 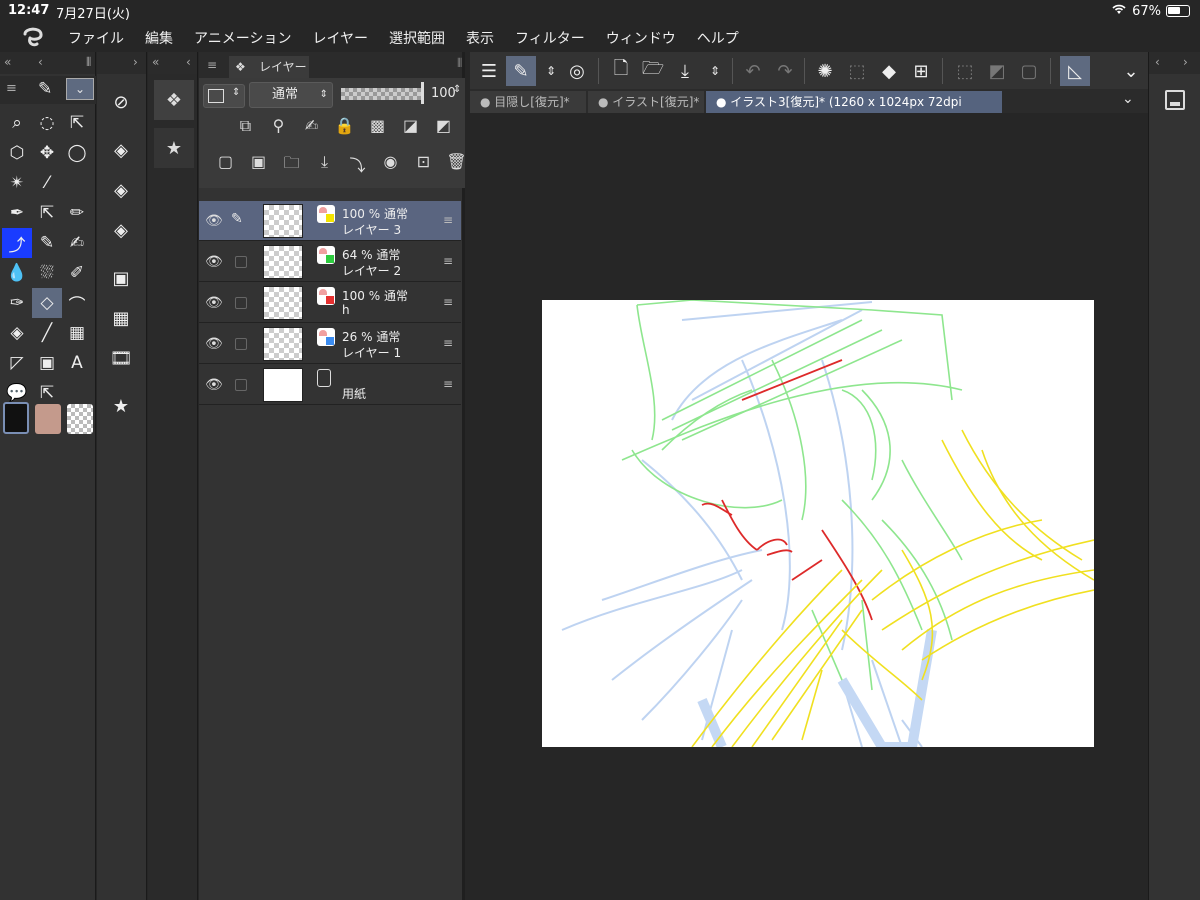 I want to click on pen-tab-icon: ✎, so click(x=45, y=89).